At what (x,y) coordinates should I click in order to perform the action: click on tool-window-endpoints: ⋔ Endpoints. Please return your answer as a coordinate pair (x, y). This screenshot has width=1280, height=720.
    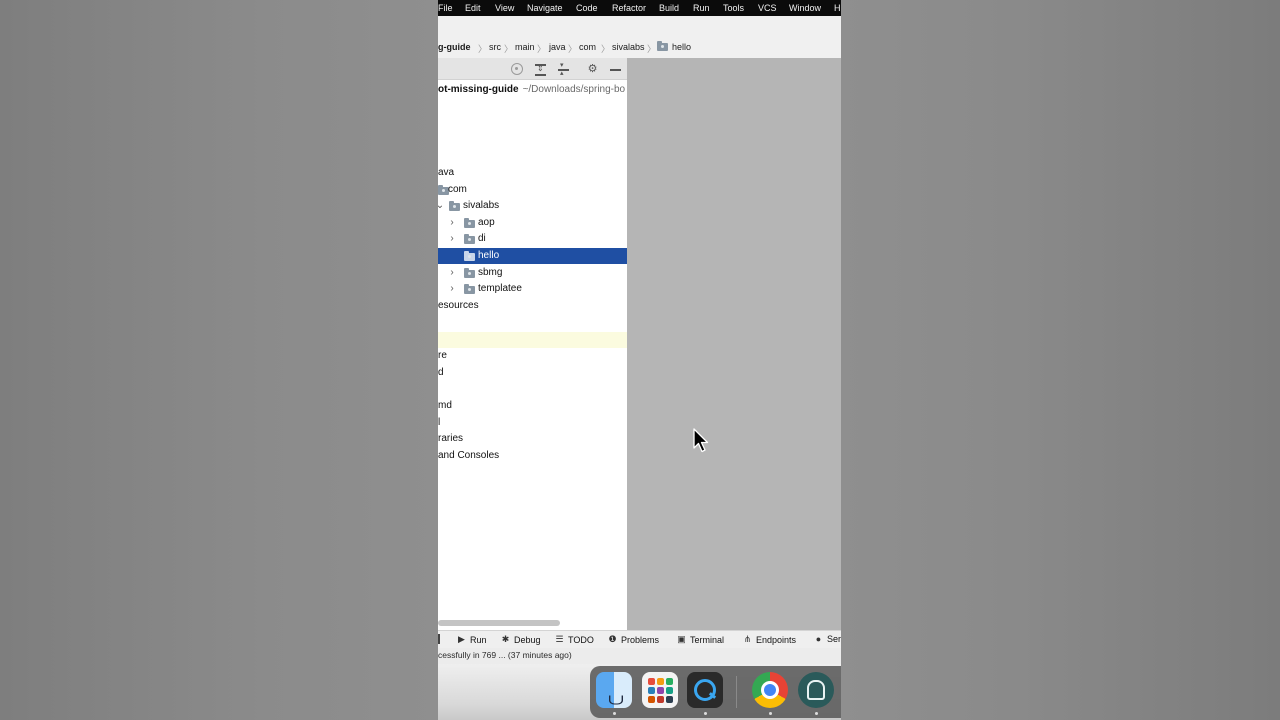
    Looking at the image, I should click on (769, 639).